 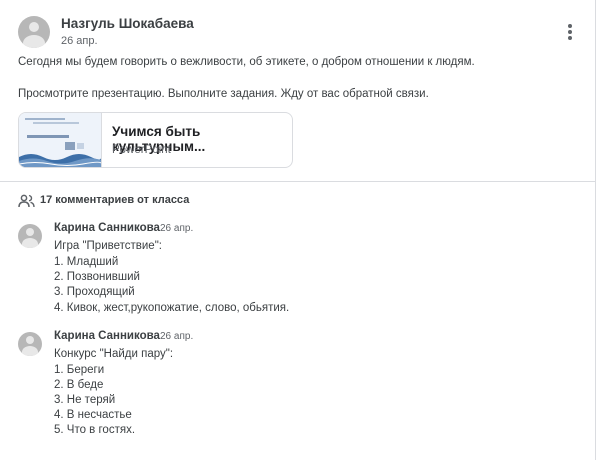 I want to click on more-vert-icon, so click(x=570, y=32).